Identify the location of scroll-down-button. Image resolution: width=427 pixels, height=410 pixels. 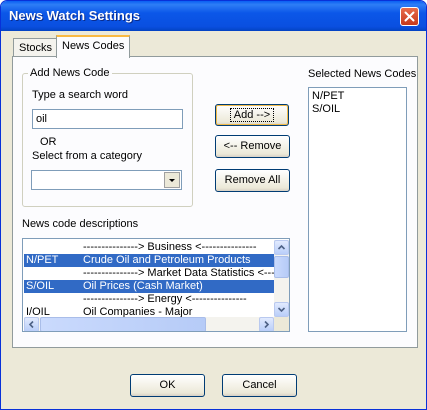
(281, 309).